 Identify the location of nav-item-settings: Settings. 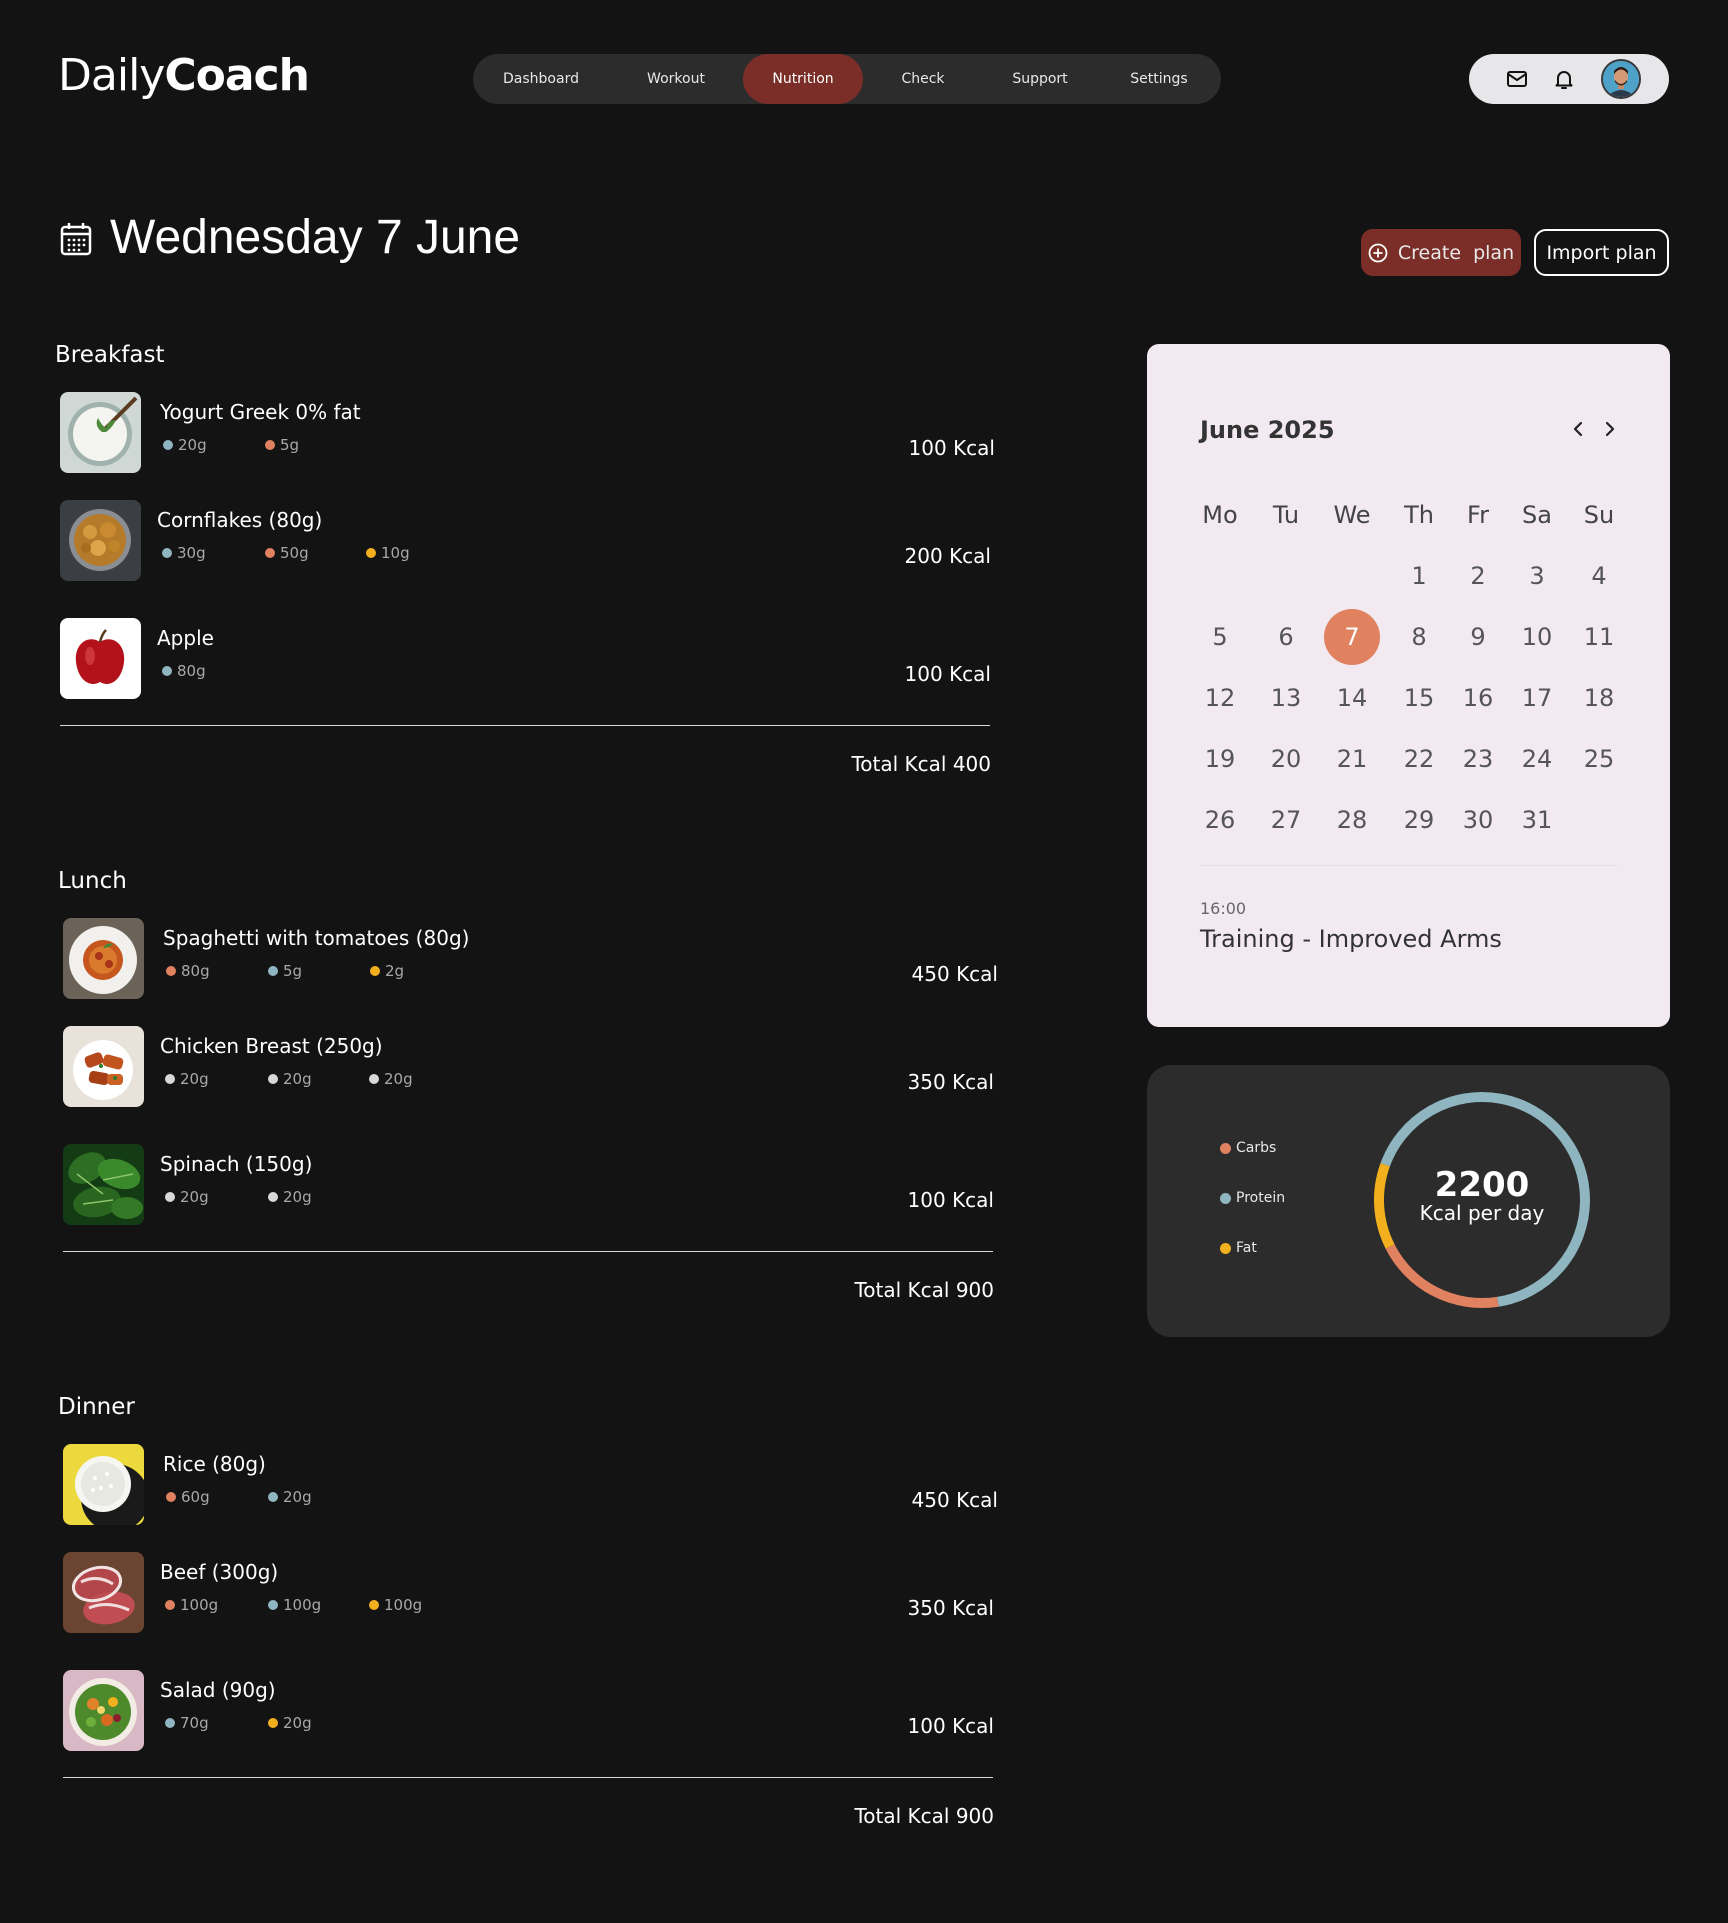
(1159, 79).